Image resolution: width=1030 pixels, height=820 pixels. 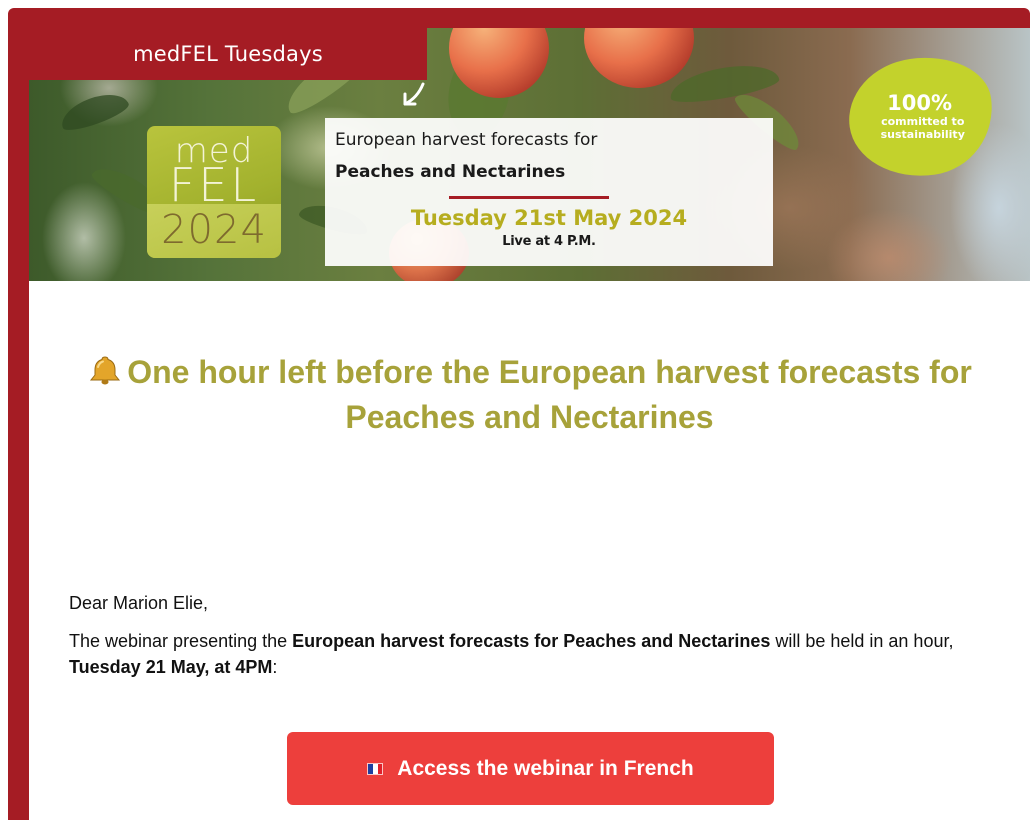 I want to click on access-webinar-french-button: Access the webinar in French, so click(x=530, y=768).